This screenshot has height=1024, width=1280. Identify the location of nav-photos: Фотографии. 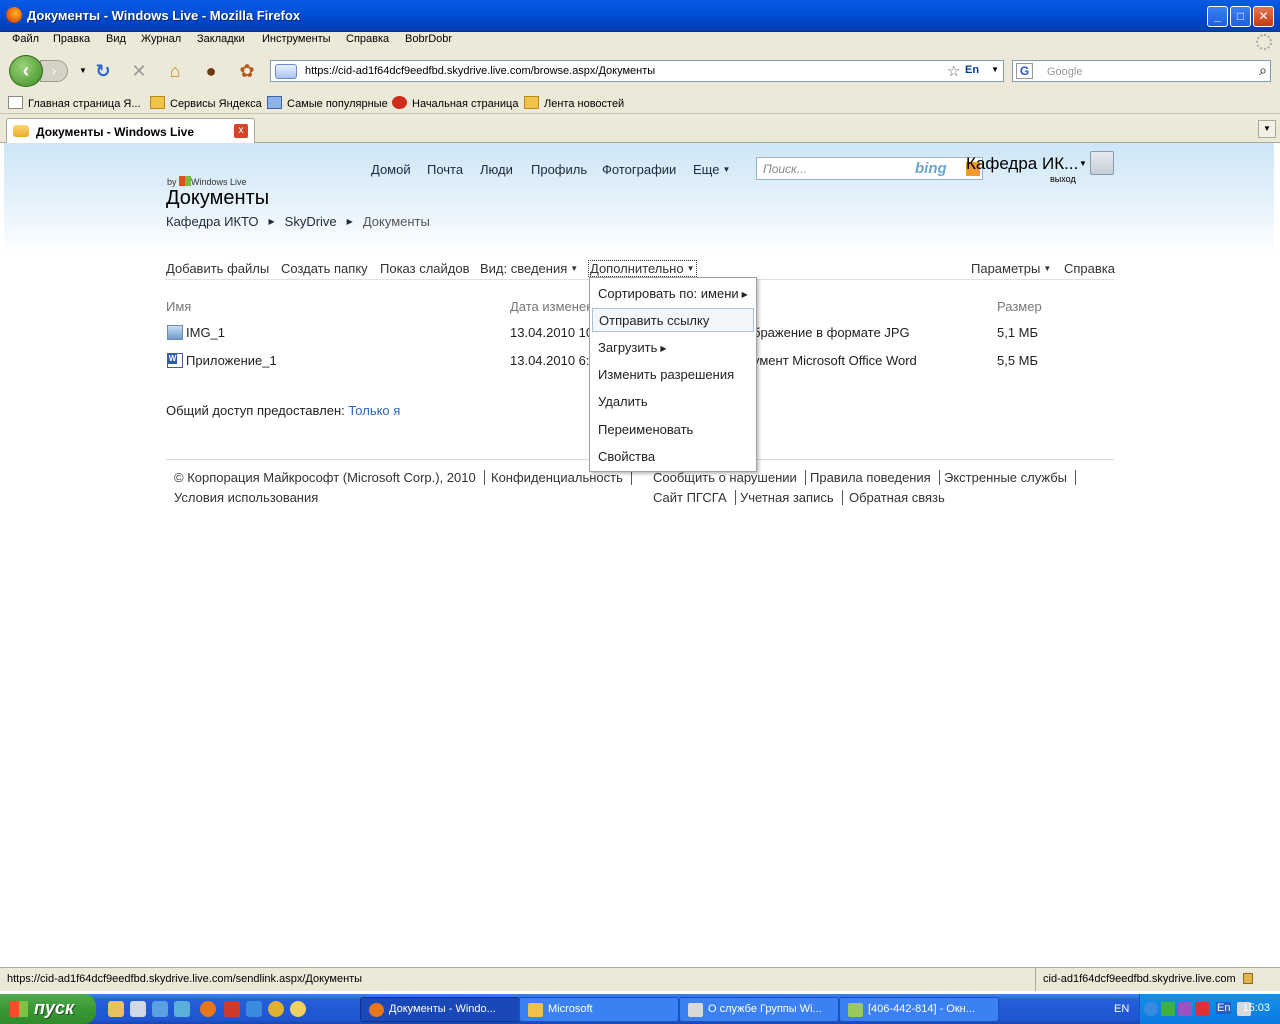
(639, 169).